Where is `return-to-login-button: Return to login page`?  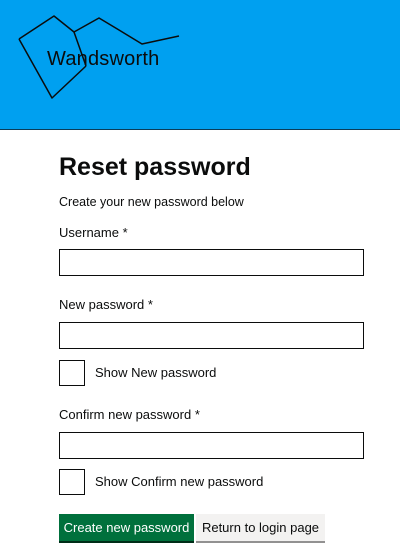
return-to-login-button: Return to login page is located at coordinates (260, 527).